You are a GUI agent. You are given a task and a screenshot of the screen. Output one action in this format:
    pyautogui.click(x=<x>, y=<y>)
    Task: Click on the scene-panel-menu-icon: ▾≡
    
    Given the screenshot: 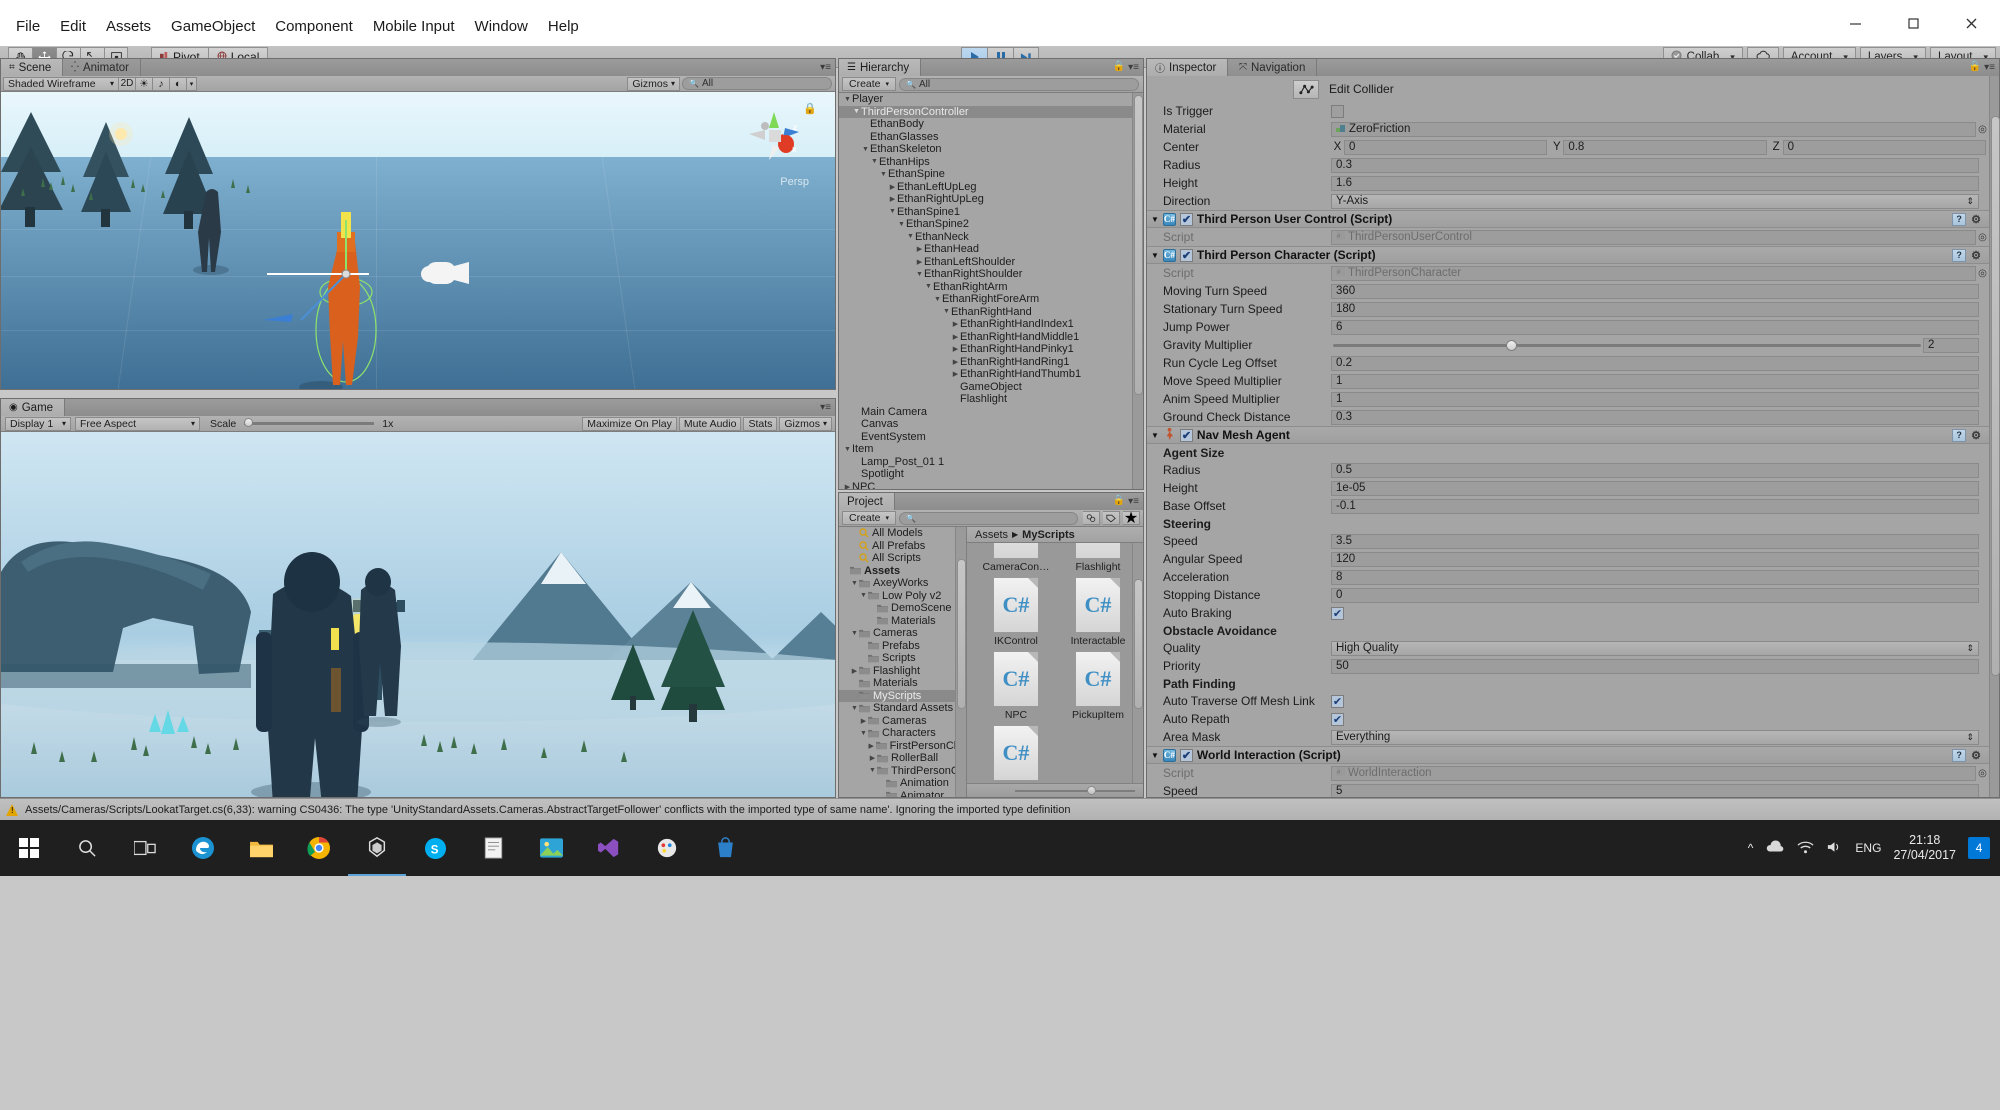 What is the action you would take?
    pyautogui.click(x=825, y=67)
    